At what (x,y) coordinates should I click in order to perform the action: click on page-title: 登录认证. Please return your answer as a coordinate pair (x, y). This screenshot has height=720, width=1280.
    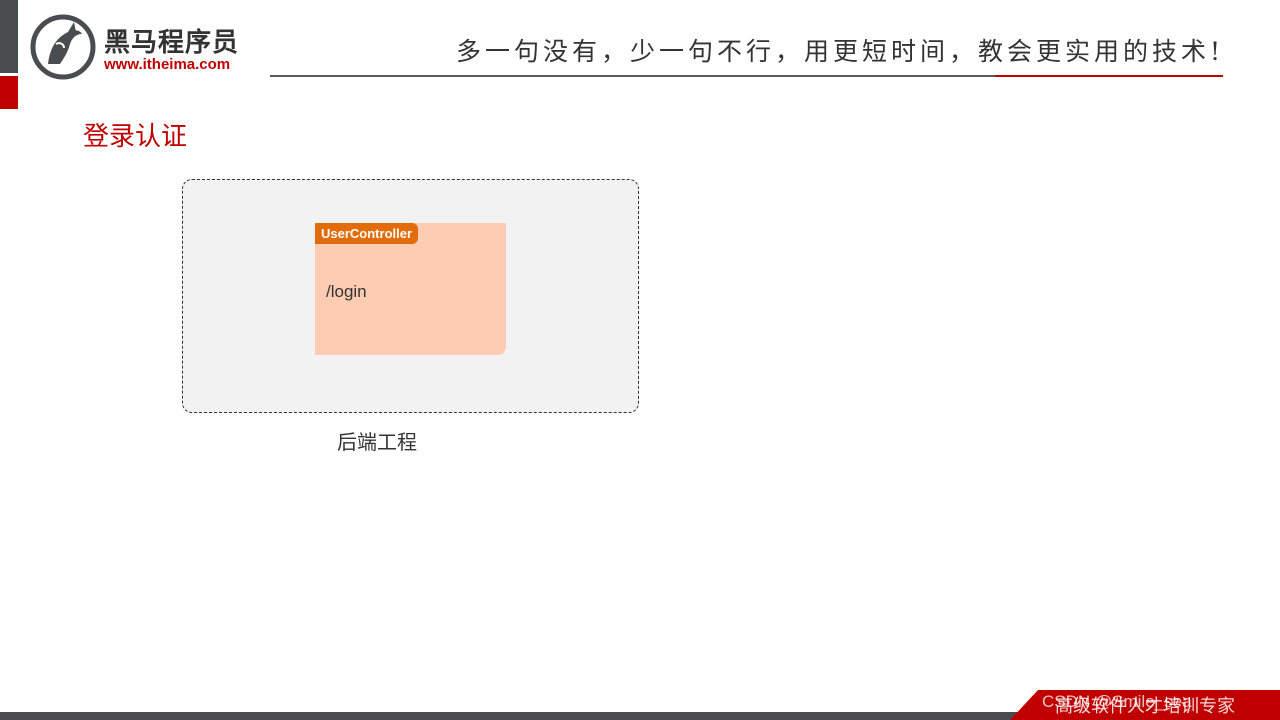
    Looking at the image, I should click on (135, 137).